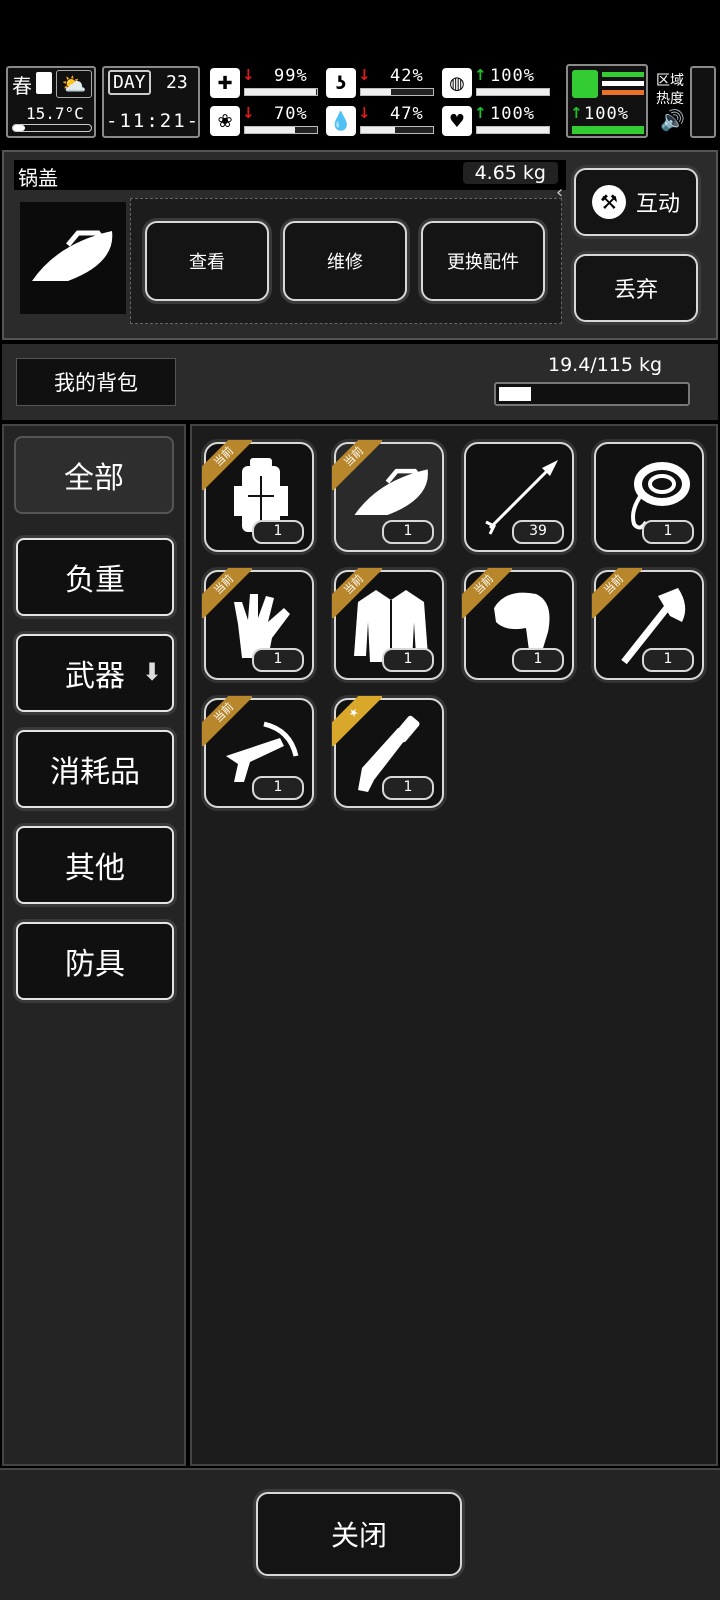 The height and width of the screenshot is (1600, 720). Describe the element at coordinates (44, 83) in the screenshot. I see `leaf-icon` at that location.